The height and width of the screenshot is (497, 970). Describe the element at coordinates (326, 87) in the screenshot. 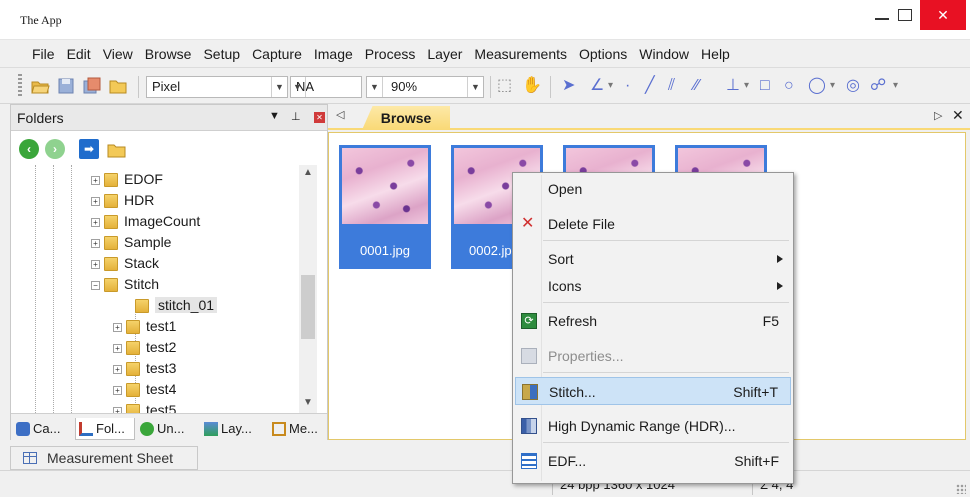

I see `na-combo: NA ▼` at that location.